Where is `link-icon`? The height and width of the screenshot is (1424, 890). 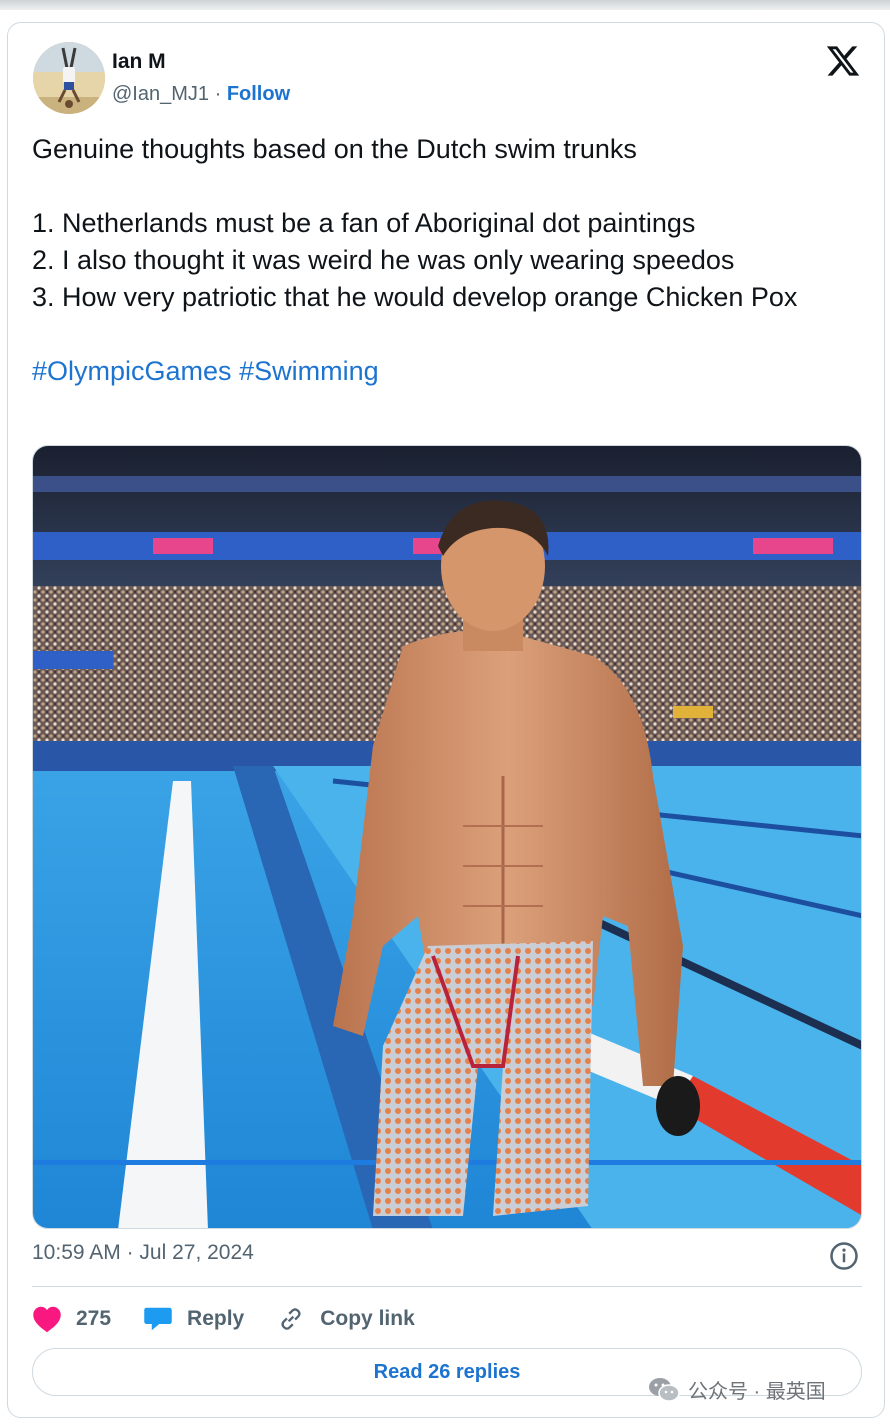 link-icon is located at coordinates (291, 1319).